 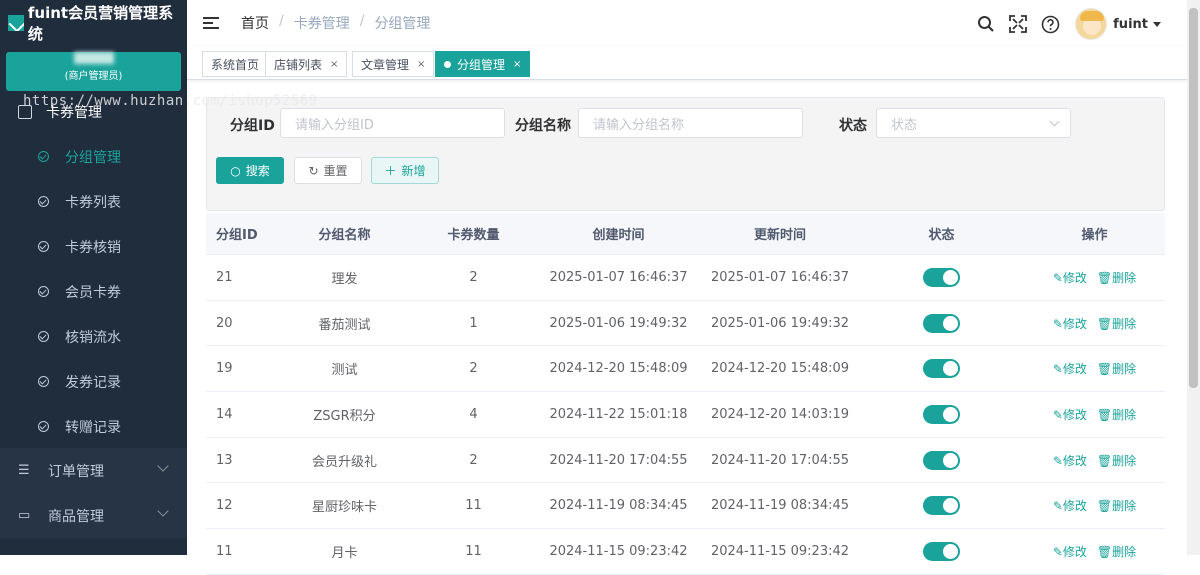 What do you see at coordinates (973, 123) in the screenshot?
I see `status-select: 状态` at bounding box center [973, 123].